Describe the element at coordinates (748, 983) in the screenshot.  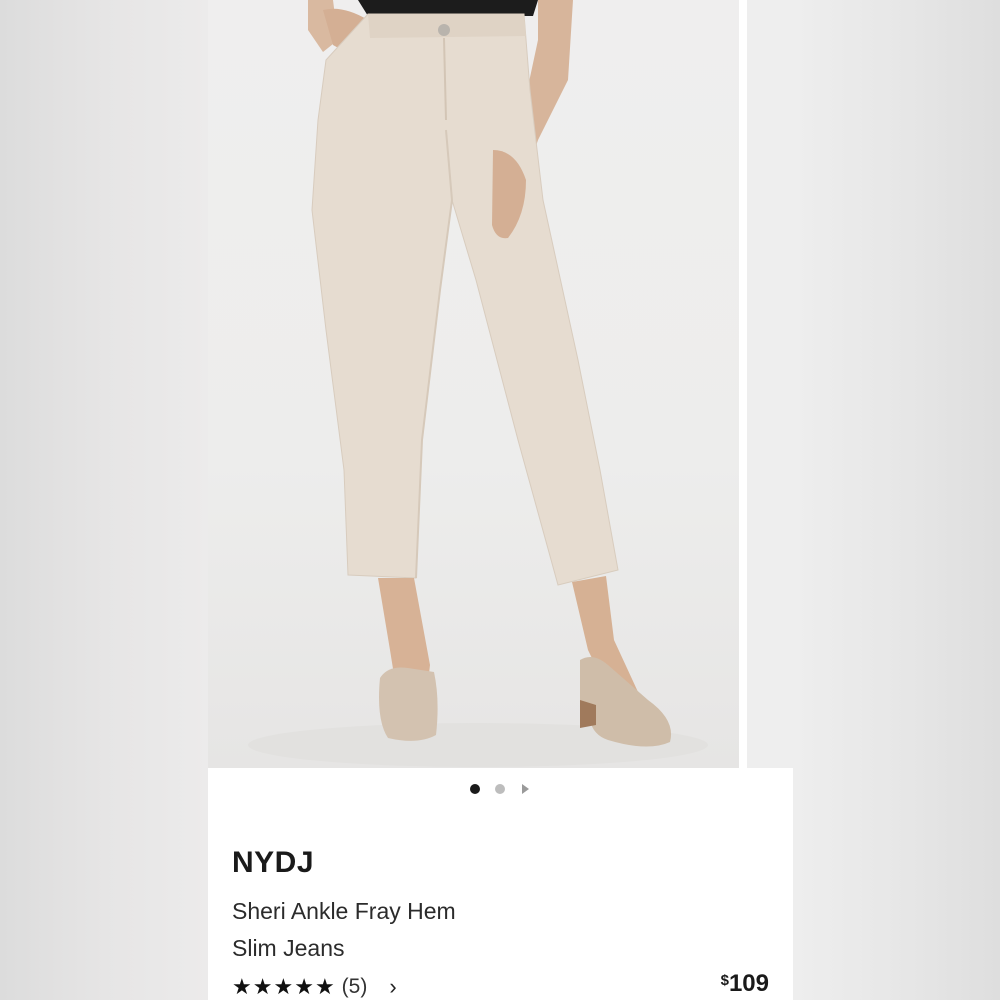
I see `price-value: 109` at that location.